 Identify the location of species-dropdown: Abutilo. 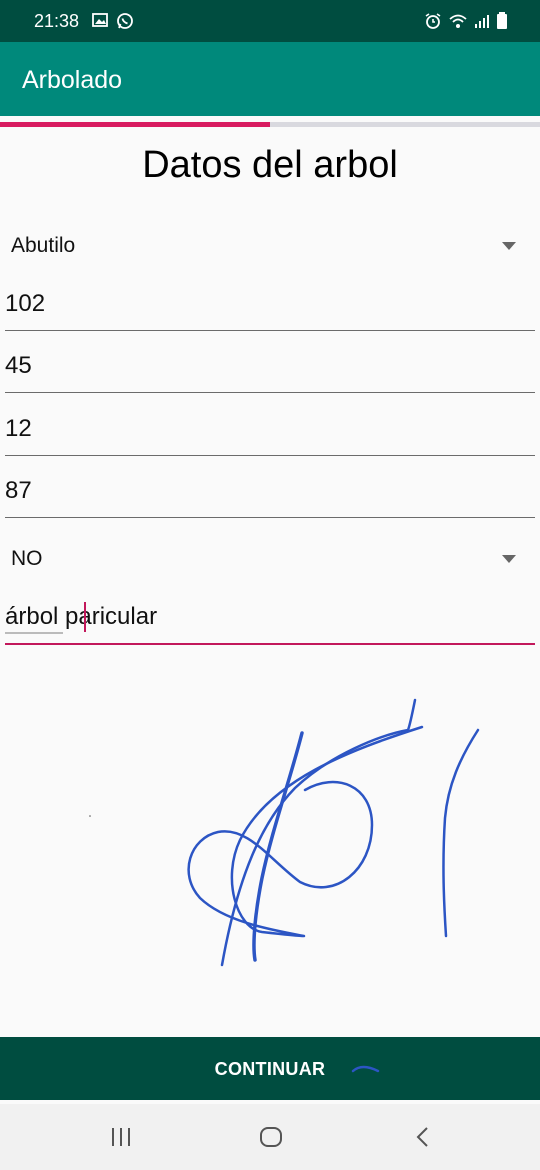
(270, 248).